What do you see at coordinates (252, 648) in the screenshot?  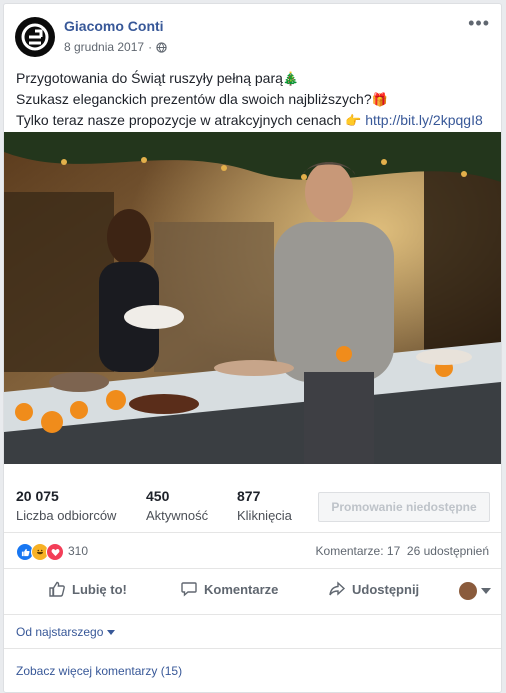 I see `divider` at bounding box center [252, 648].